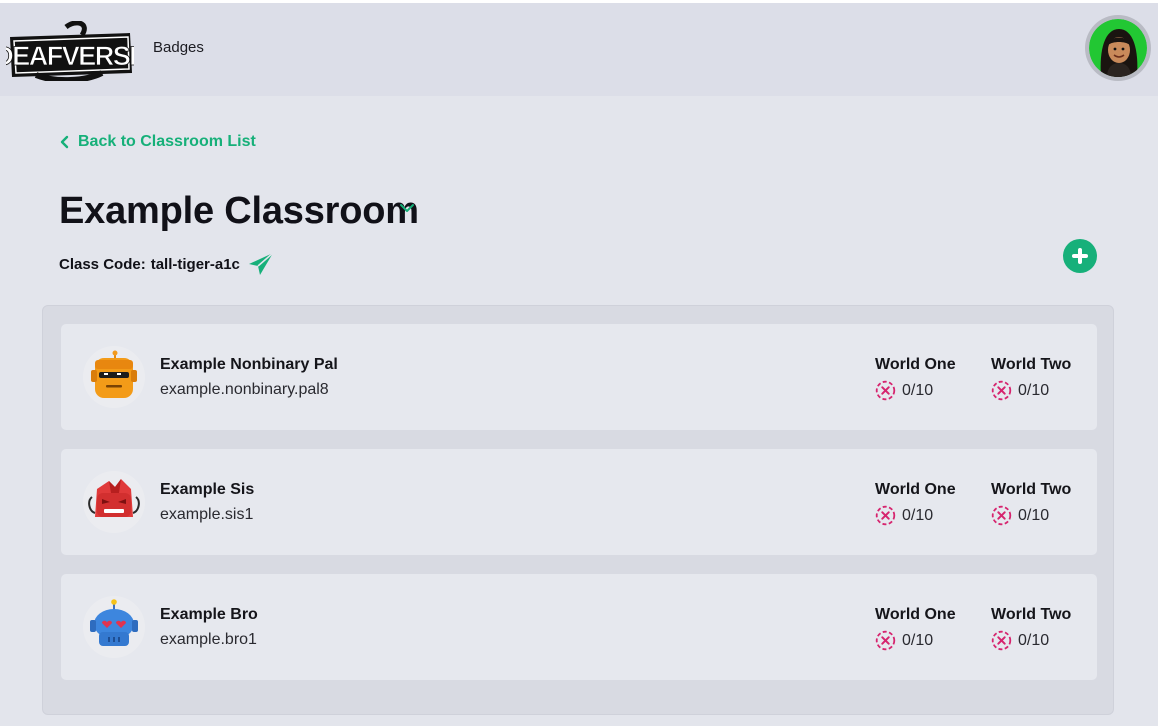 Image resolution: width=1158 pixels, height=726 pixels. I want to click on classroom-title: Example Classroom, so click(239, 211).